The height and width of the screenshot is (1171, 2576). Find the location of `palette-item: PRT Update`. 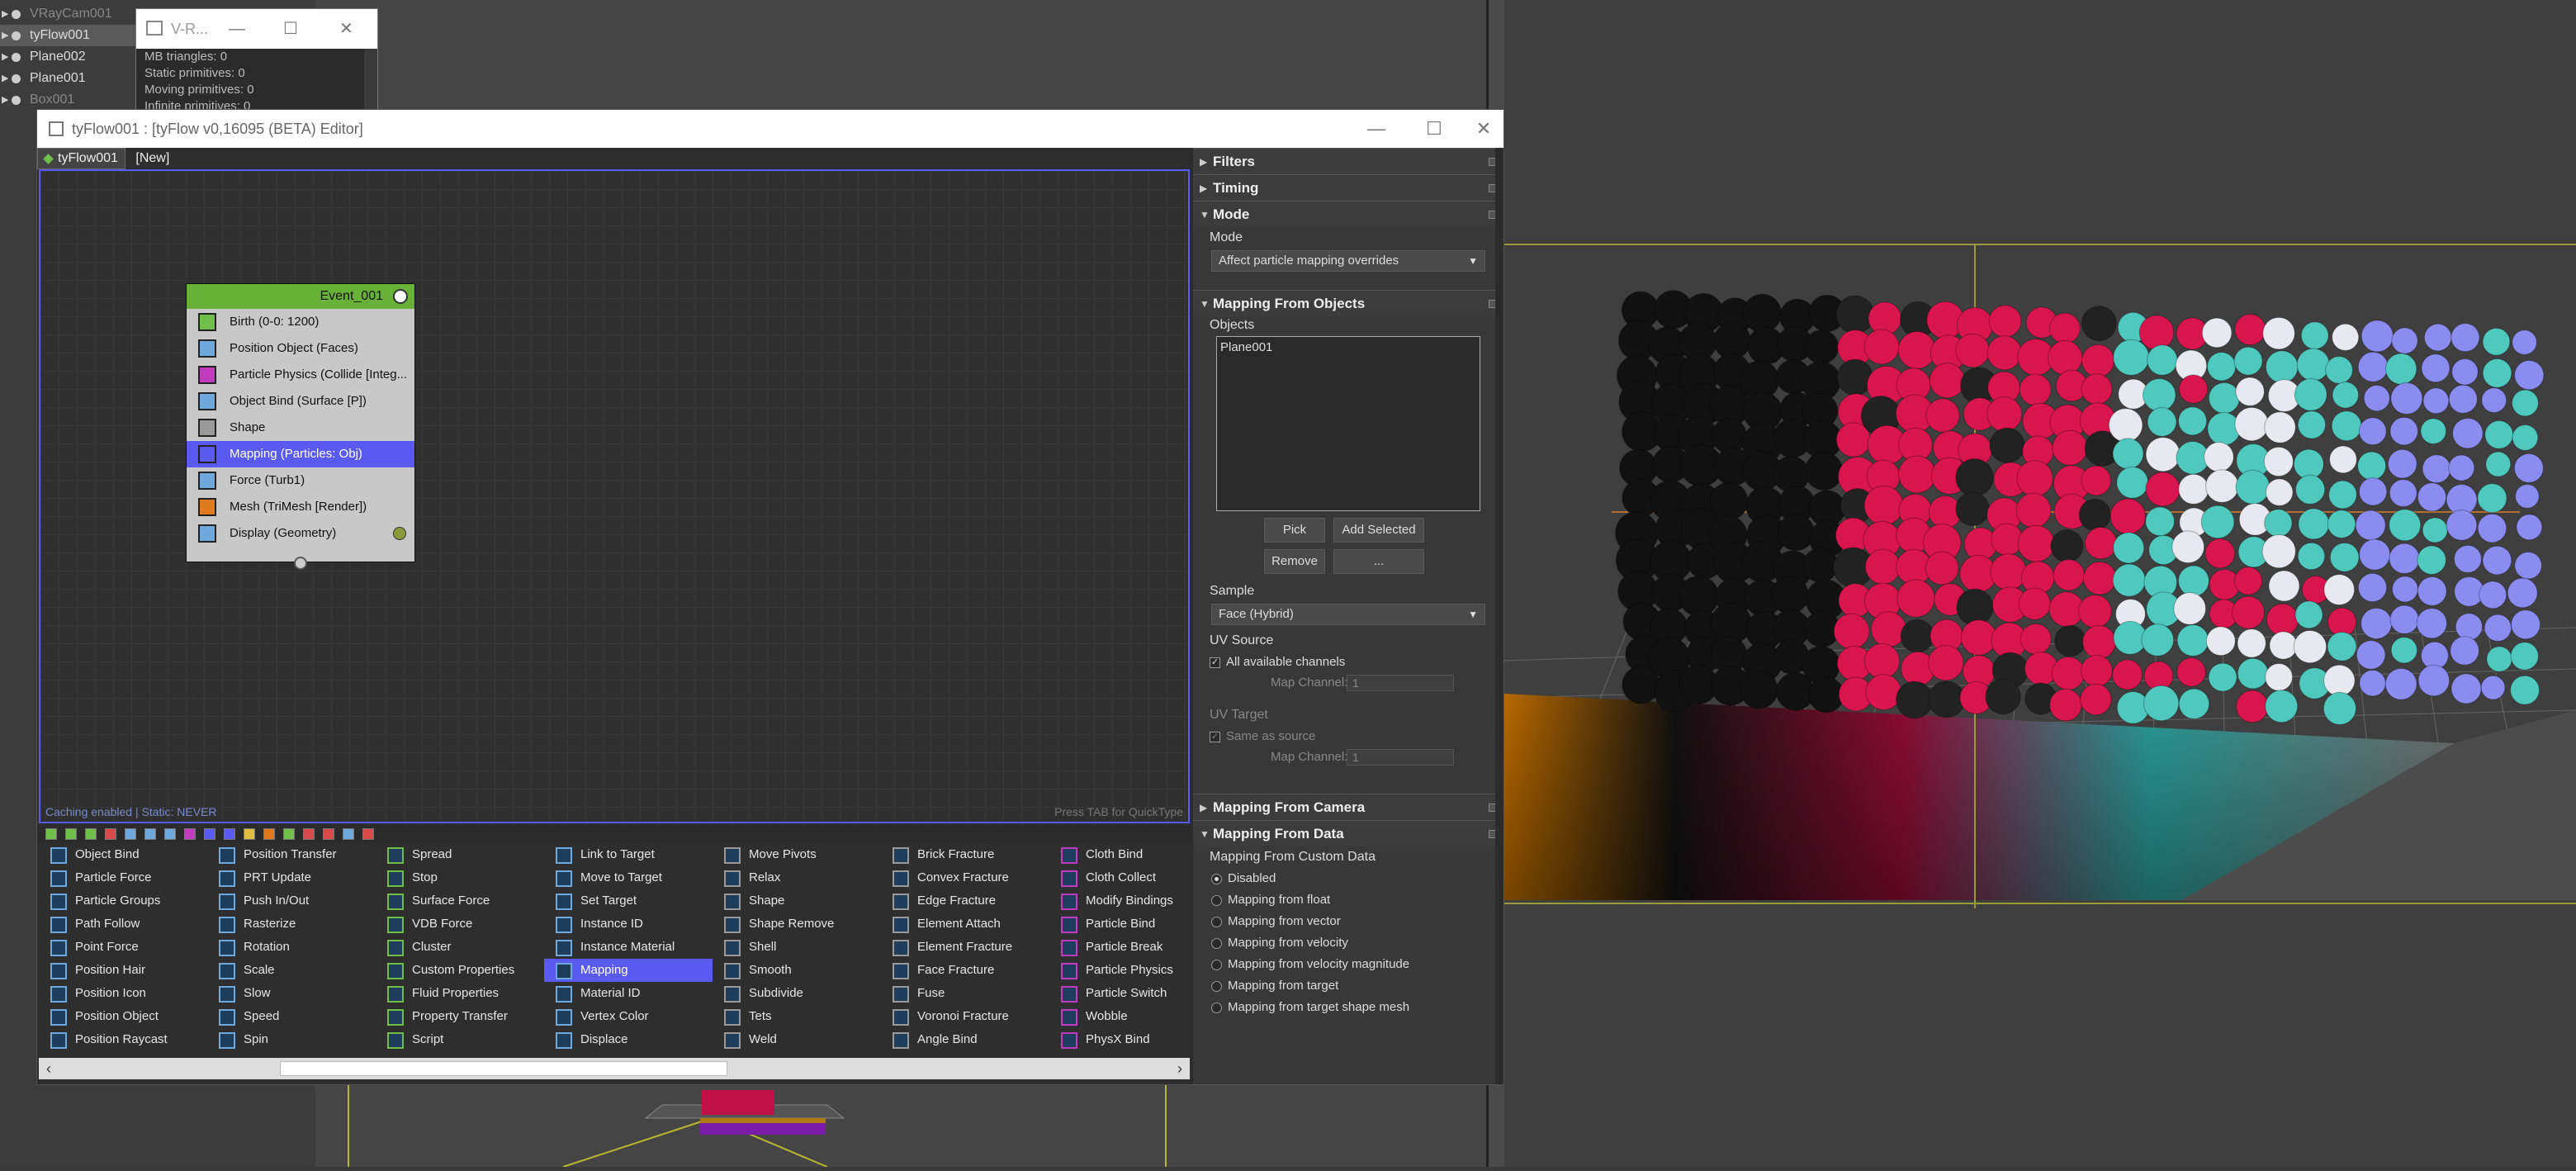

palette-item: PRT Update is located at coordinates (291, 877).